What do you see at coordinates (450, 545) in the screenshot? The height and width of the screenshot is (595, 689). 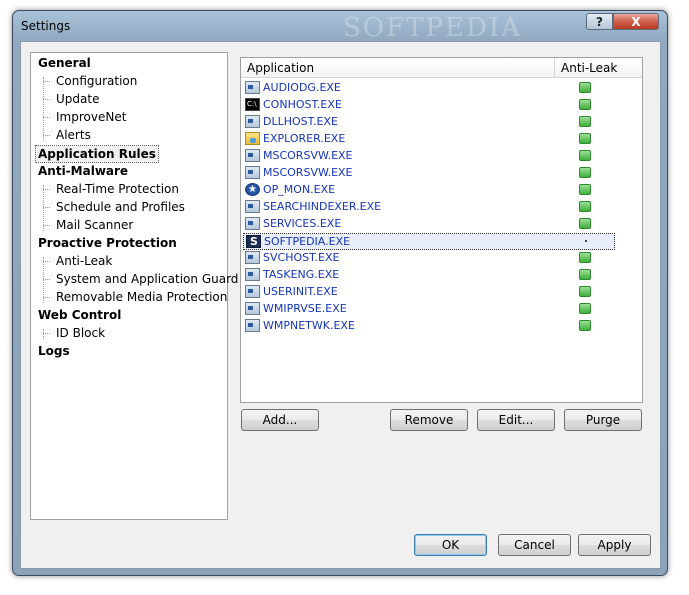 I see `ok-button: OK` at bounding box center [450, 545].